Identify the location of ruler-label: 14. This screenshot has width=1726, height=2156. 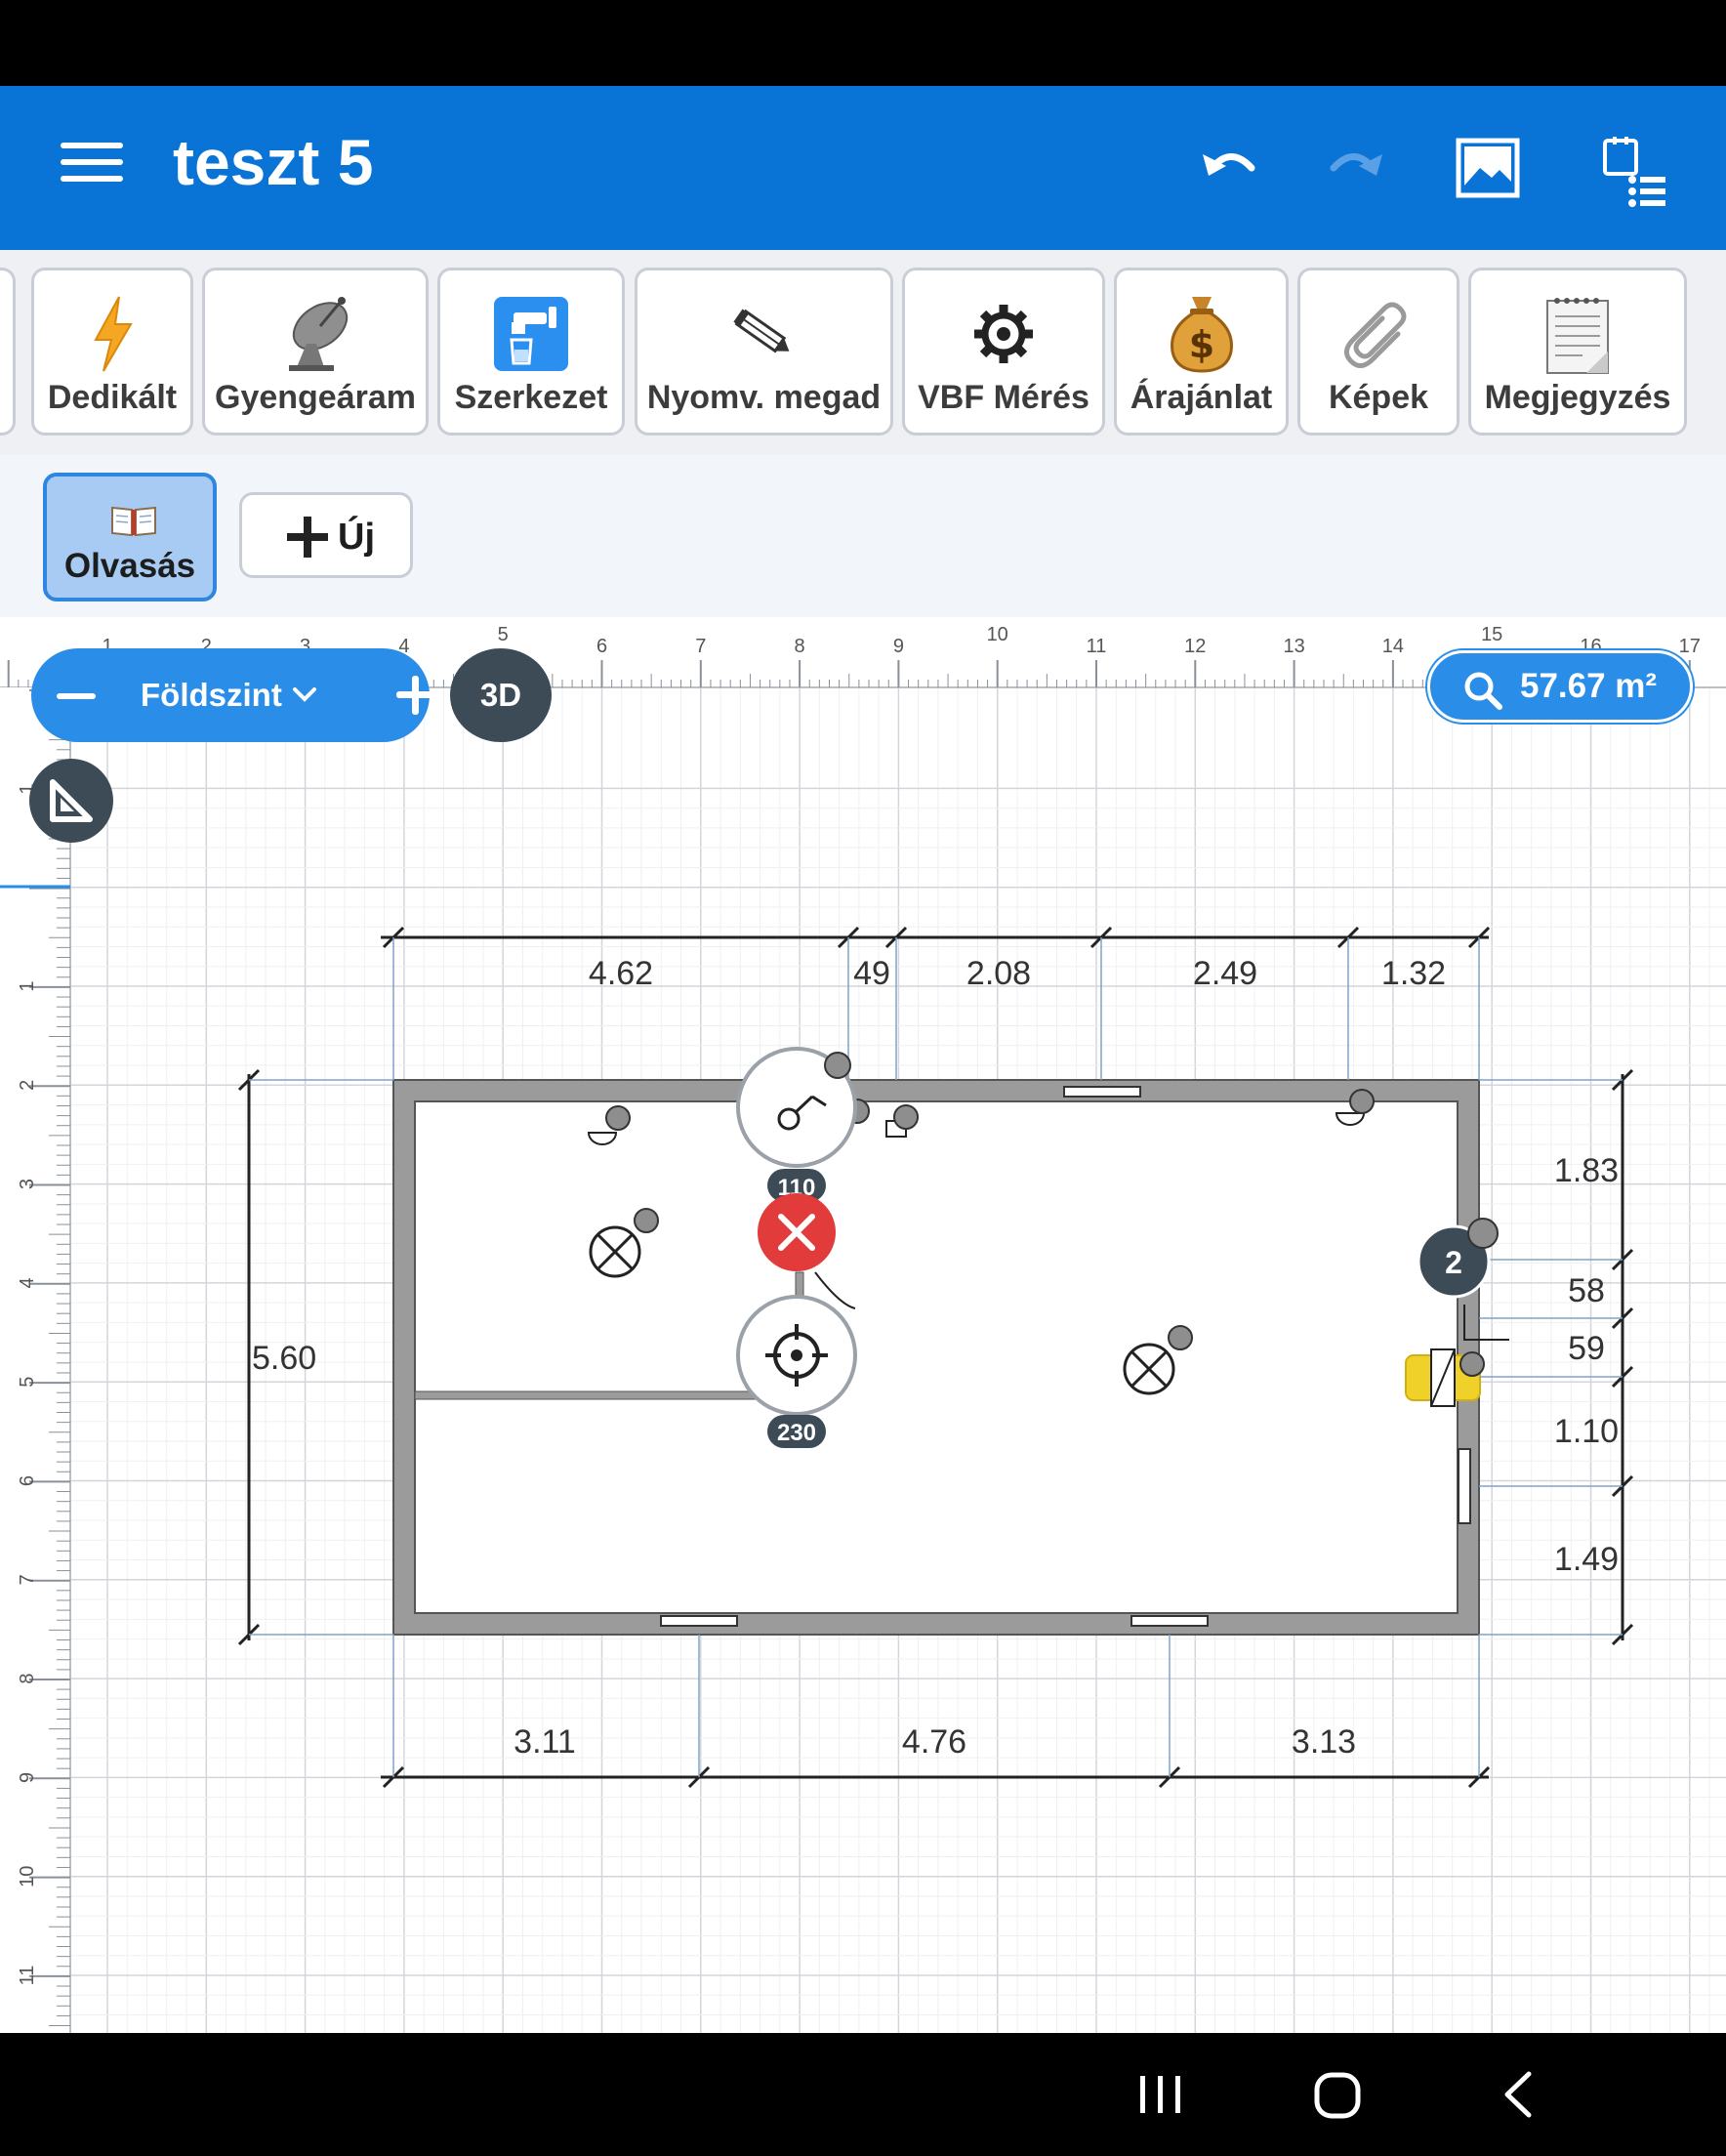
(1393, 646).